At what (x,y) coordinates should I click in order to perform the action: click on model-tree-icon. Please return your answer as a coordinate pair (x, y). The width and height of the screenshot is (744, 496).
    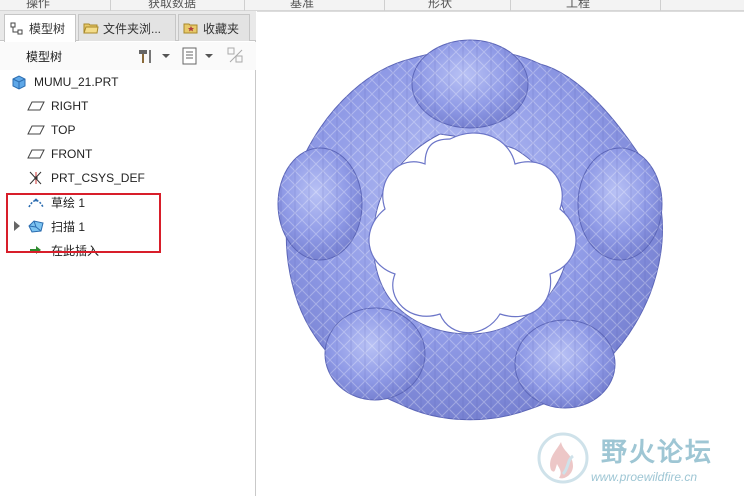
    Looking at the image, I should click on (17, 29).